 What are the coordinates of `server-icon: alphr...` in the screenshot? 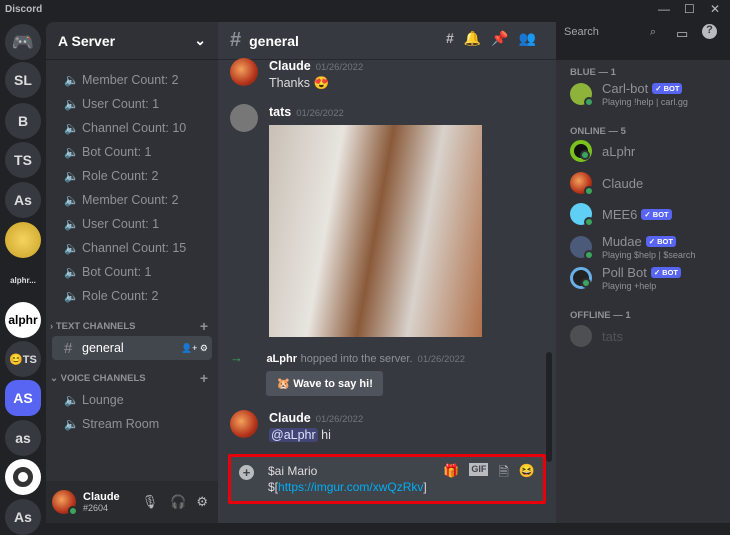 It's located at (23, 280).